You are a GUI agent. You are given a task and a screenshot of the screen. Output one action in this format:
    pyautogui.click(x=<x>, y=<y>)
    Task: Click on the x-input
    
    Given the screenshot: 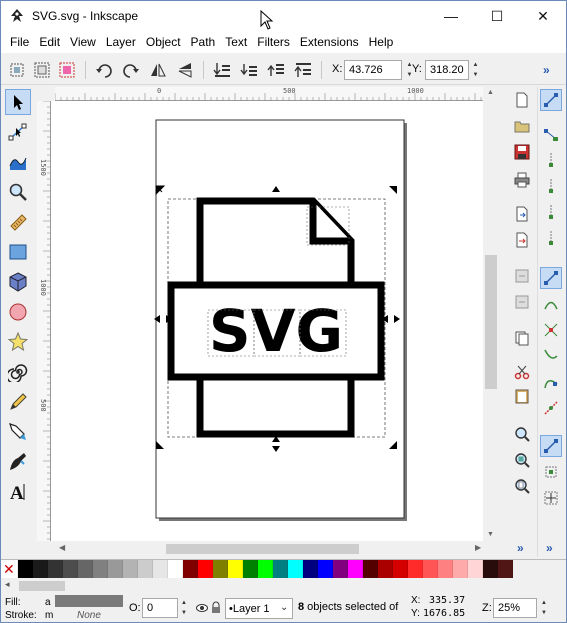 What is the action you would take?
    pyautogui.click(x=373, y=70)
    